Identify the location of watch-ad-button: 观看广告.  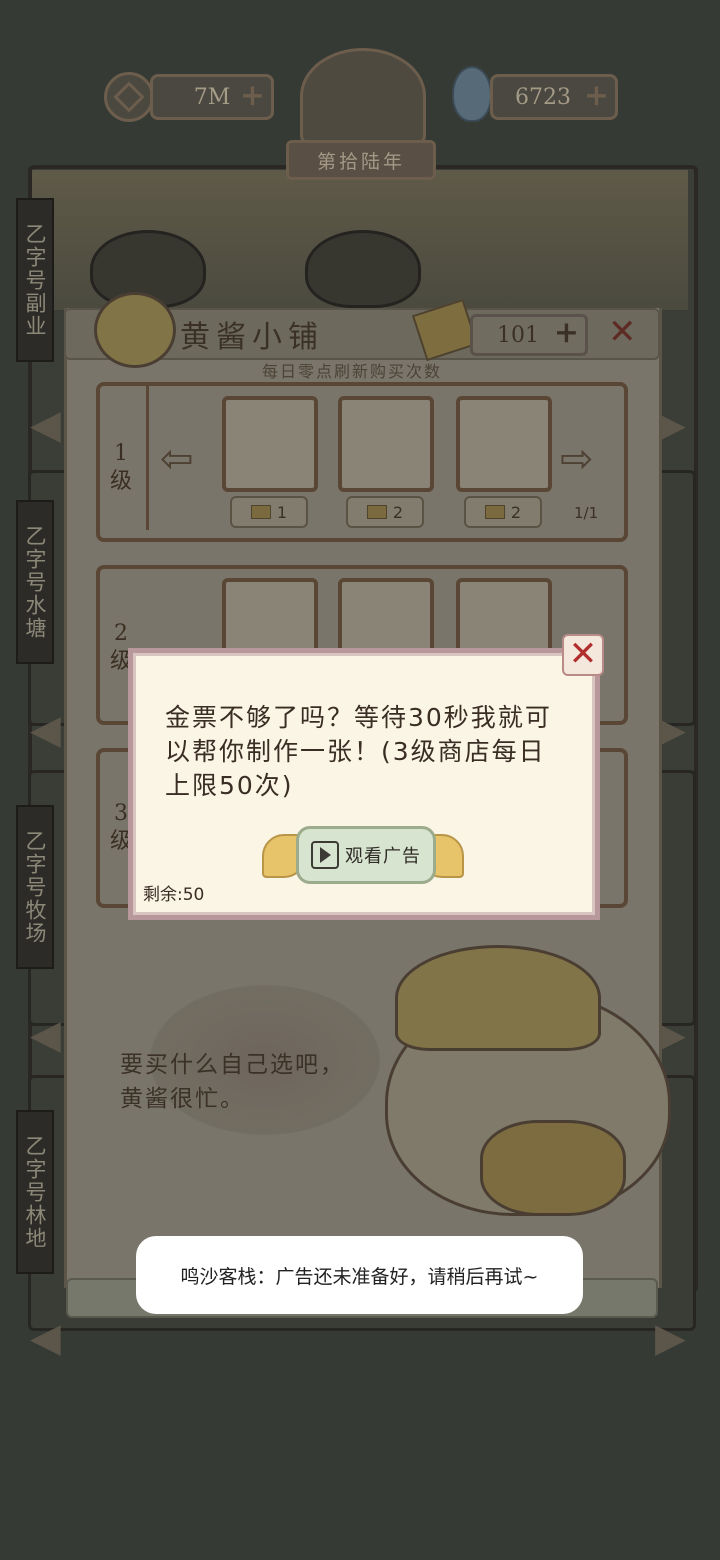
(366, 855).